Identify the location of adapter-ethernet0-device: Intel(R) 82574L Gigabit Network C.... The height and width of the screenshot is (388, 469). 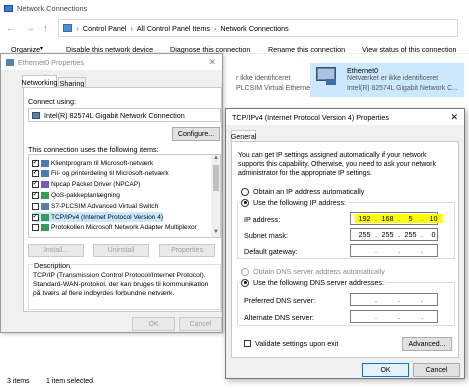
(402, 88).